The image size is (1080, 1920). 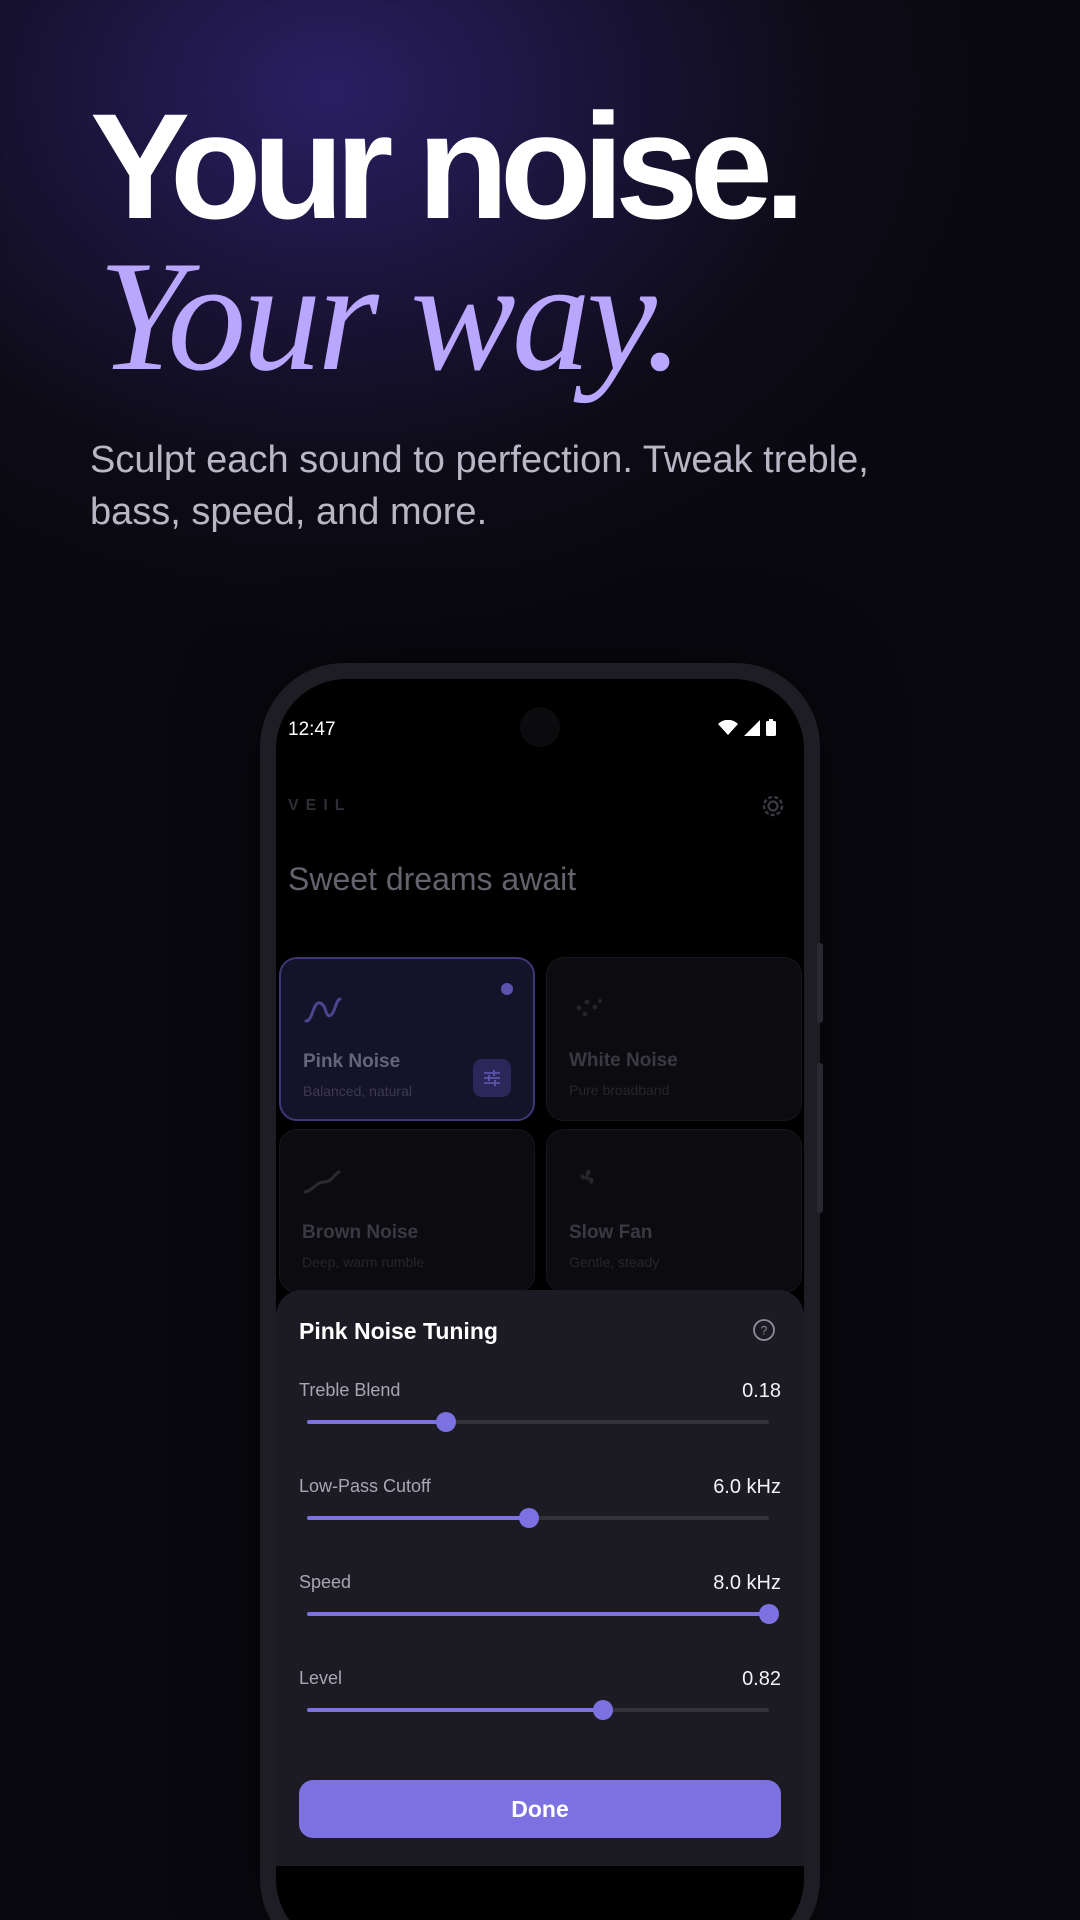 What do you see at coordinates (747, 1583) in the screenshot?
I see `slider-value: 8.0 kHz` at bounding box center [747, 1583].